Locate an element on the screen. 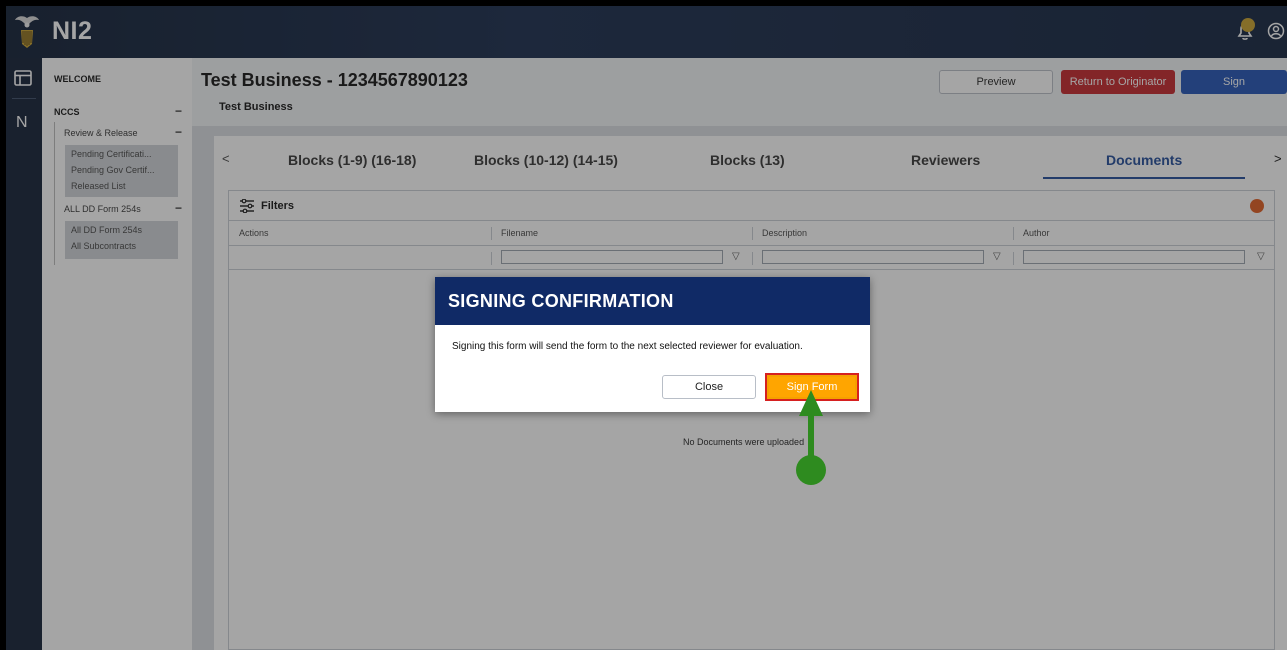 This screenshot has width=1287, height=650. annotation-arrow-icon is located at coordinates (811, 437).